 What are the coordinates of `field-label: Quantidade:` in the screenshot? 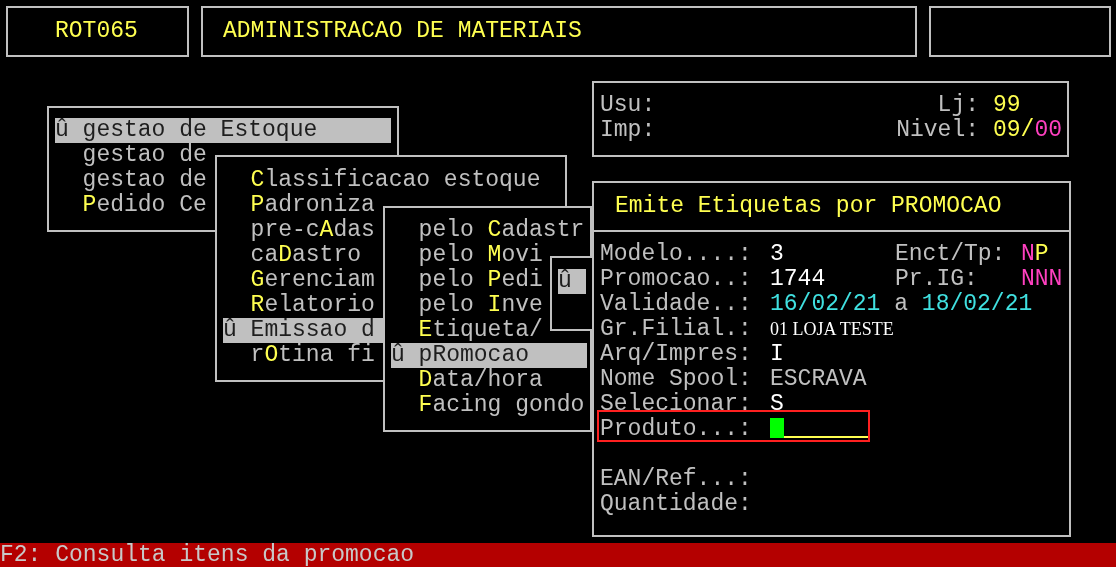 It's located at (676, 504).